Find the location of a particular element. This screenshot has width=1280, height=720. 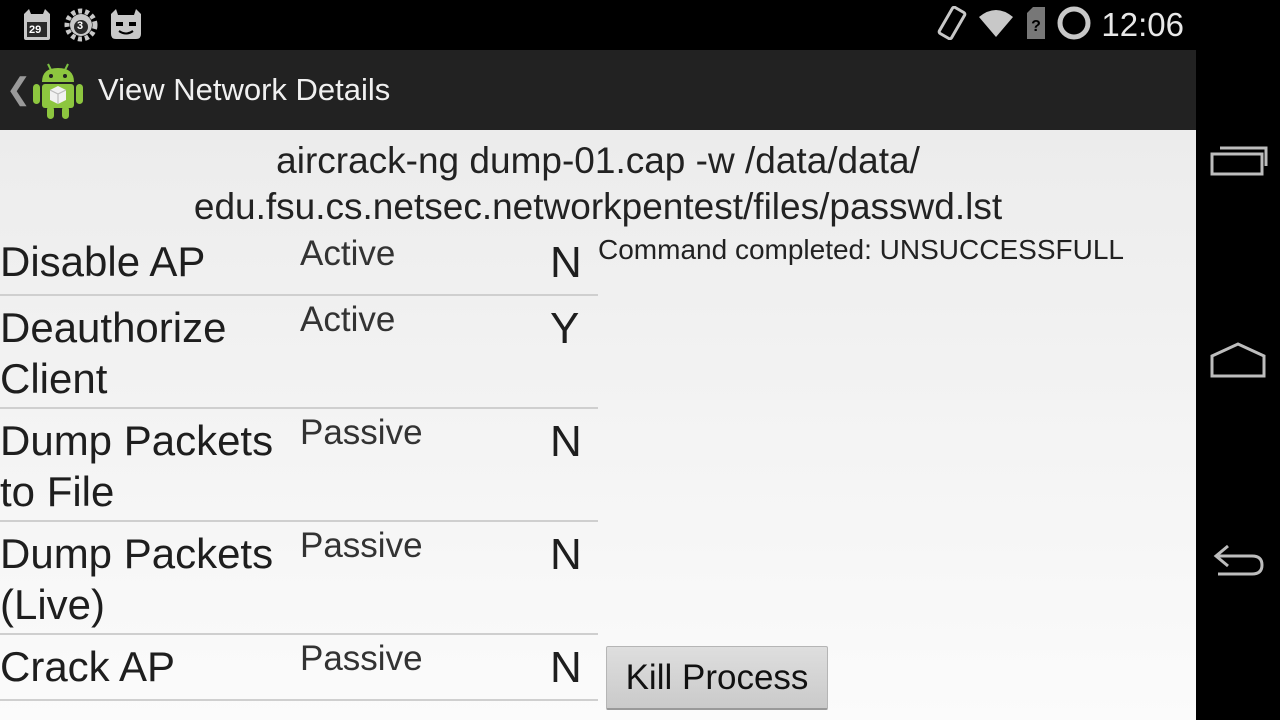

clock: 12:06 is located at coordinates (1142, 24).